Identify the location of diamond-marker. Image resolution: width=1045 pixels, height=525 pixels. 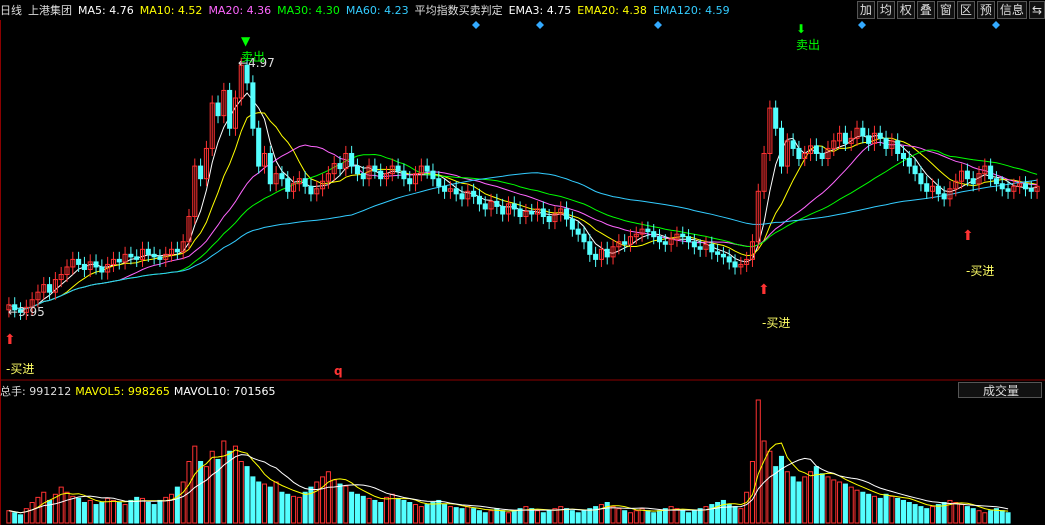
(476, 25).